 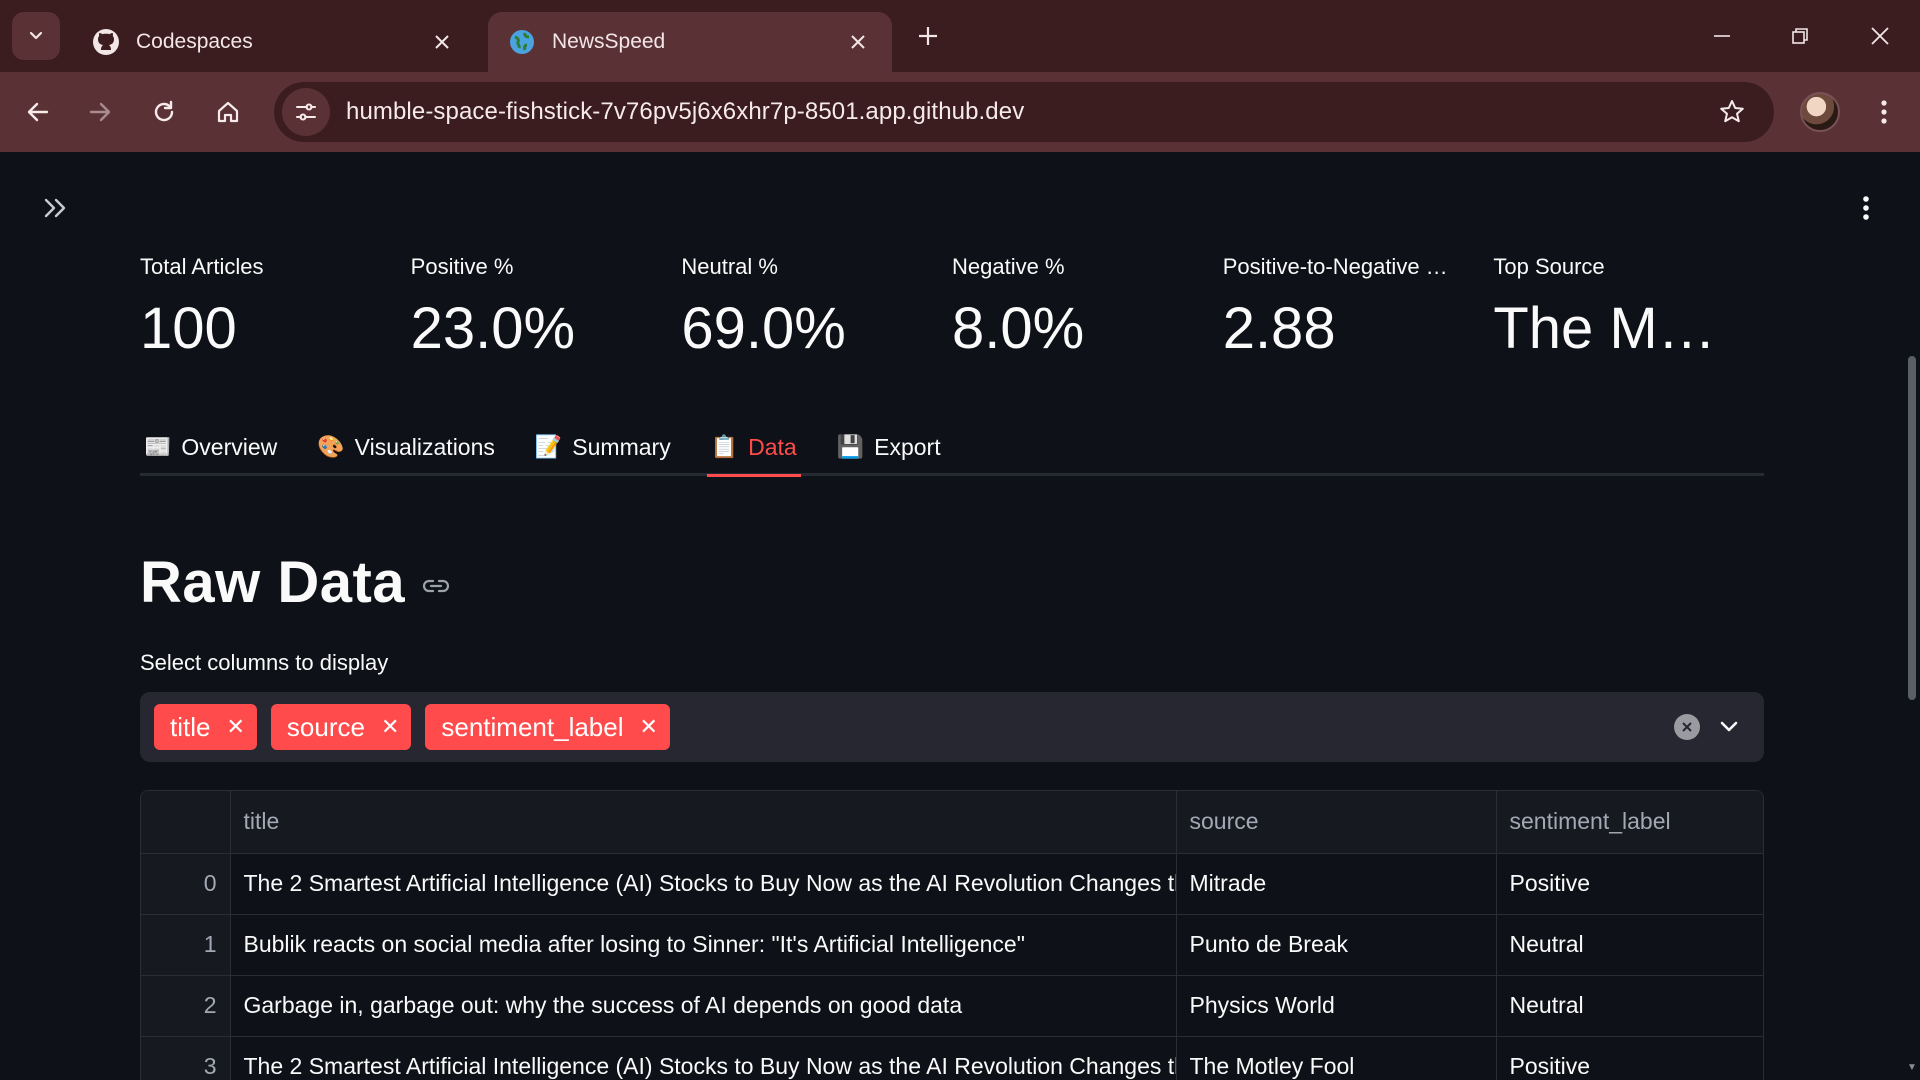 I want to click on cell-source: Mitrade, so click(x=1336, y=884).